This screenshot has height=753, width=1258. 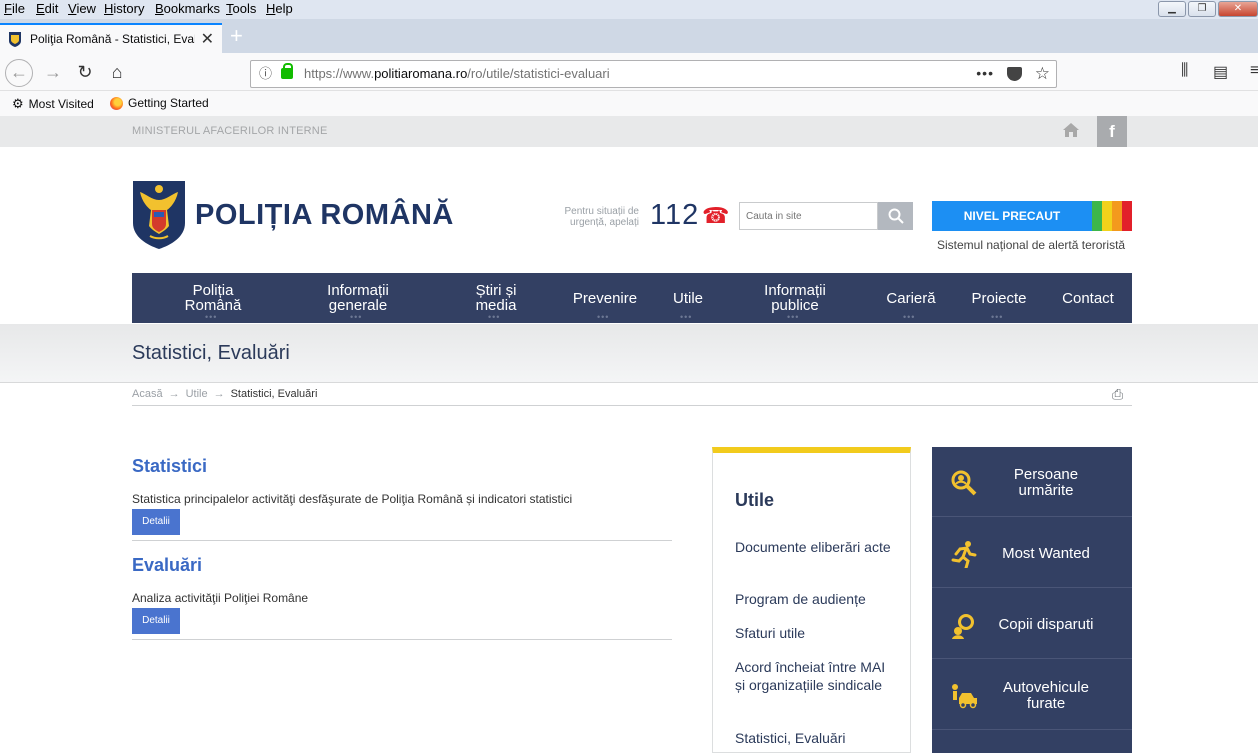 What do you see at coordinates (1046, 624) in the screenshot?
I see `quick-link-label: Copii disparuti` at bounding box center [1046, 624].